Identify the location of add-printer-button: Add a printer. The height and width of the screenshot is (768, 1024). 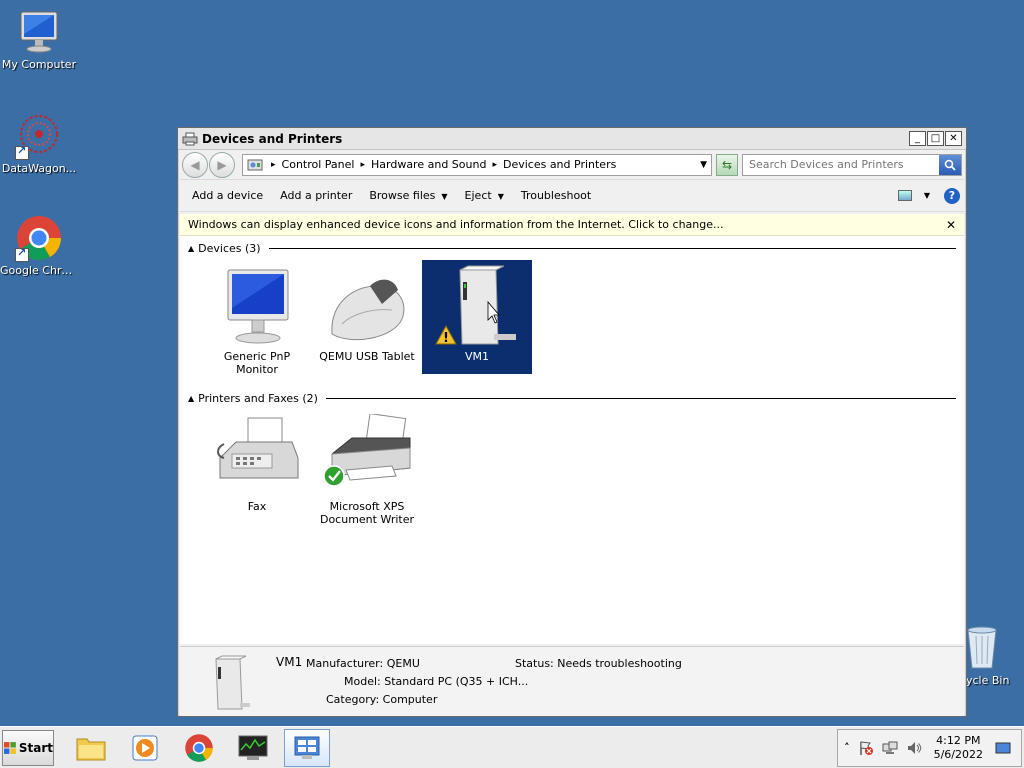
(316, 195).